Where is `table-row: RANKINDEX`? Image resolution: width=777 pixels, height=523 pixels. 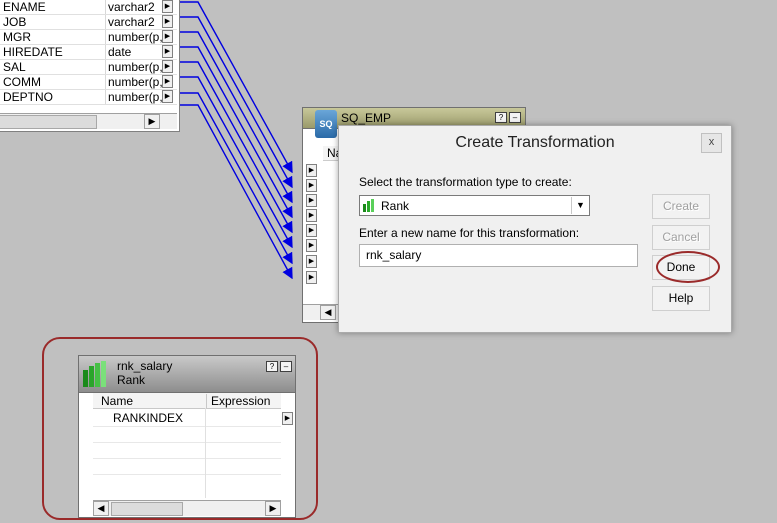
table-row: RANKINDEX is located at coordinates (187, 418).